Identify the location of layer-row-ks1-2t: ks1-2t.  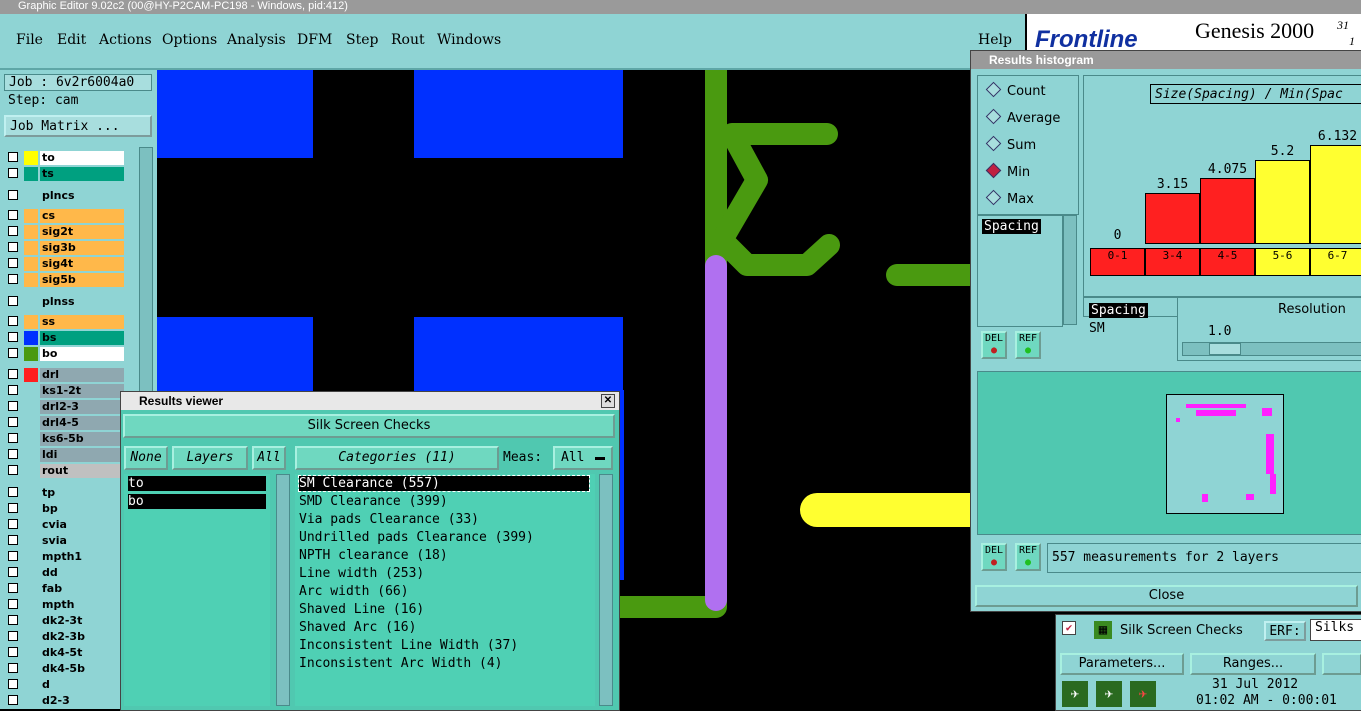
(66, 391).